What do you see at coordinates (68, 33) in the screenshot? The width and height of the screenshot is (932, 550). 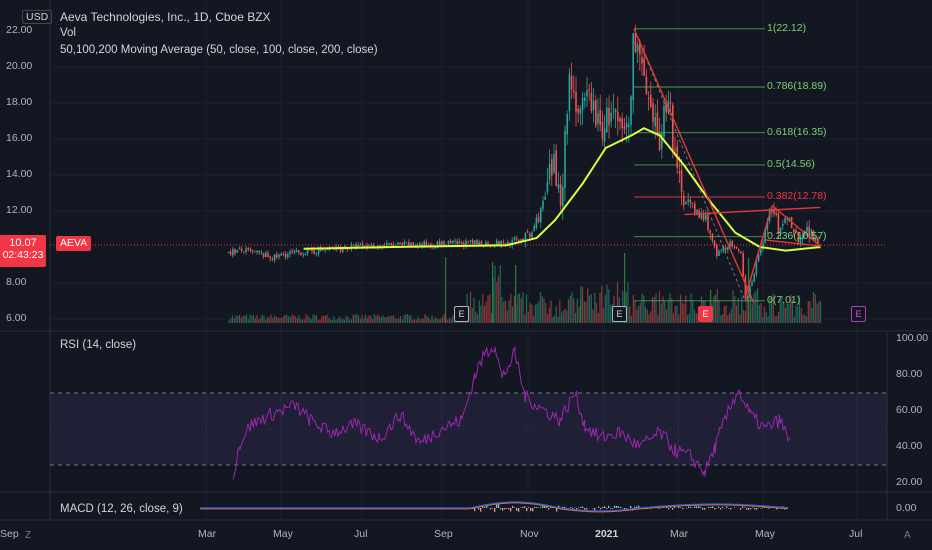 I see `volume-legend: Vol` at bounding box center [68, 33].